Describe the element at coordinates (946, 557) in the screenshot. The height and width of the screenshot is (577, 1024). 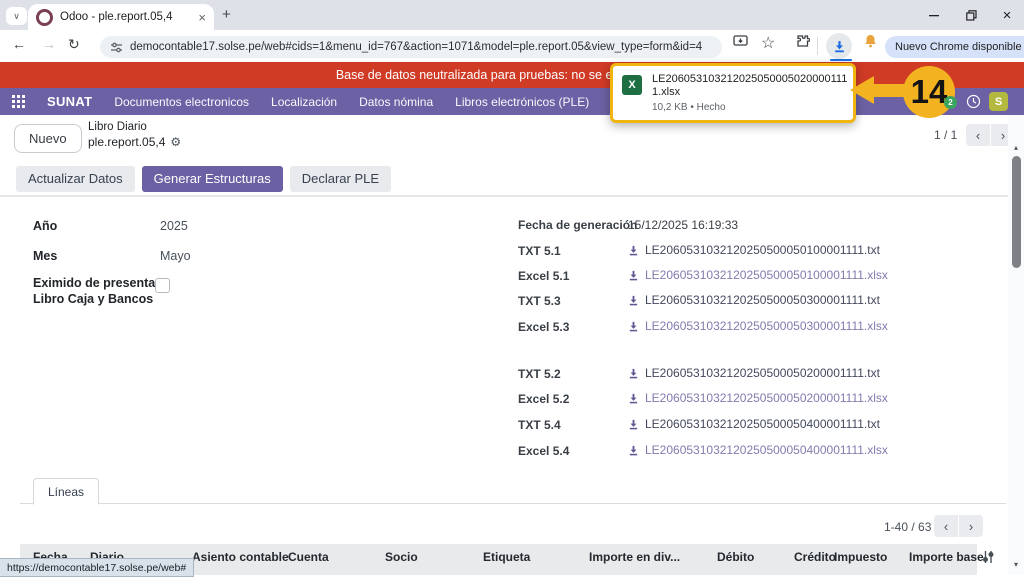
I see `column-importe-base: Importe base` at that location.